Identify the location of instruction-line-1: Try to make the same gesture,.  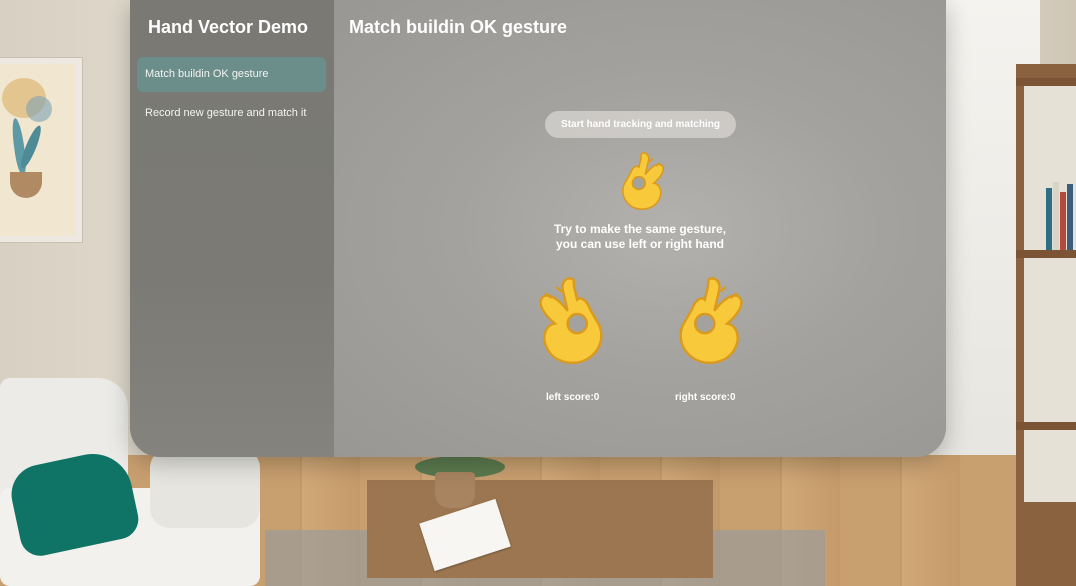
(640, 229).